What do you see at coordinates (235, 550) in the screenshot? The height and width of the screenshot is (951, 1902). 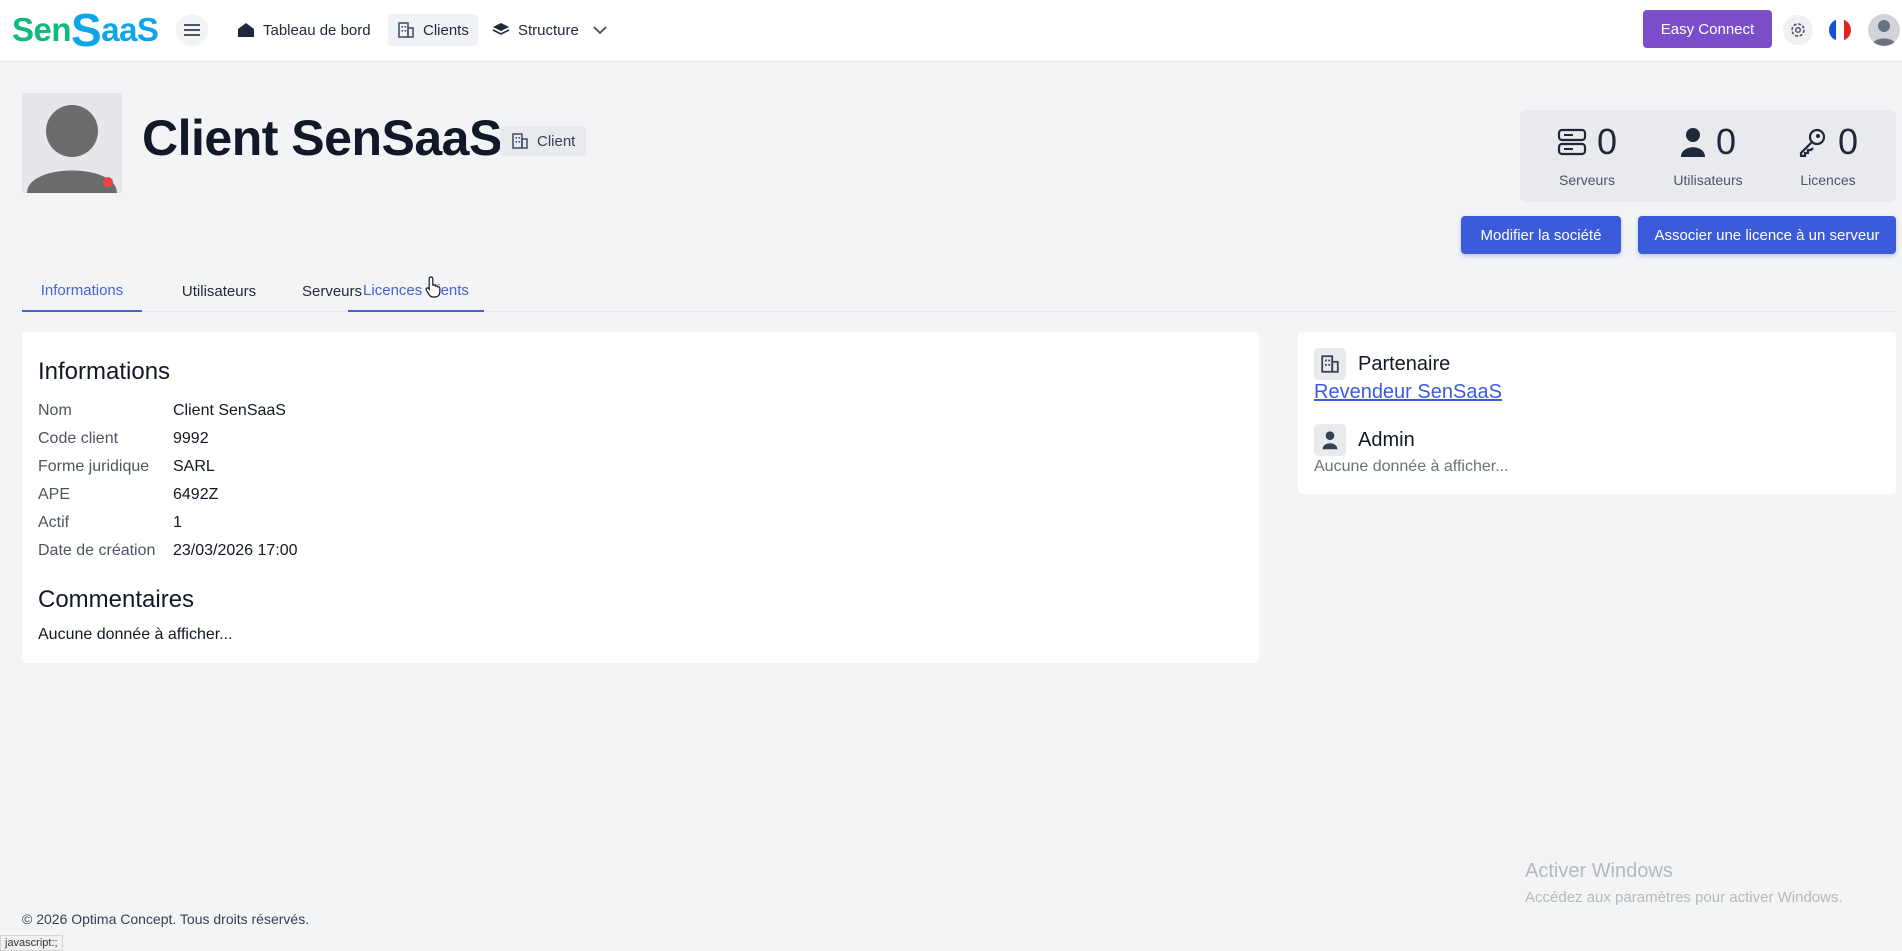 I see `info-value: 23/03/2026 17:00` at bounding box center [235, 550].